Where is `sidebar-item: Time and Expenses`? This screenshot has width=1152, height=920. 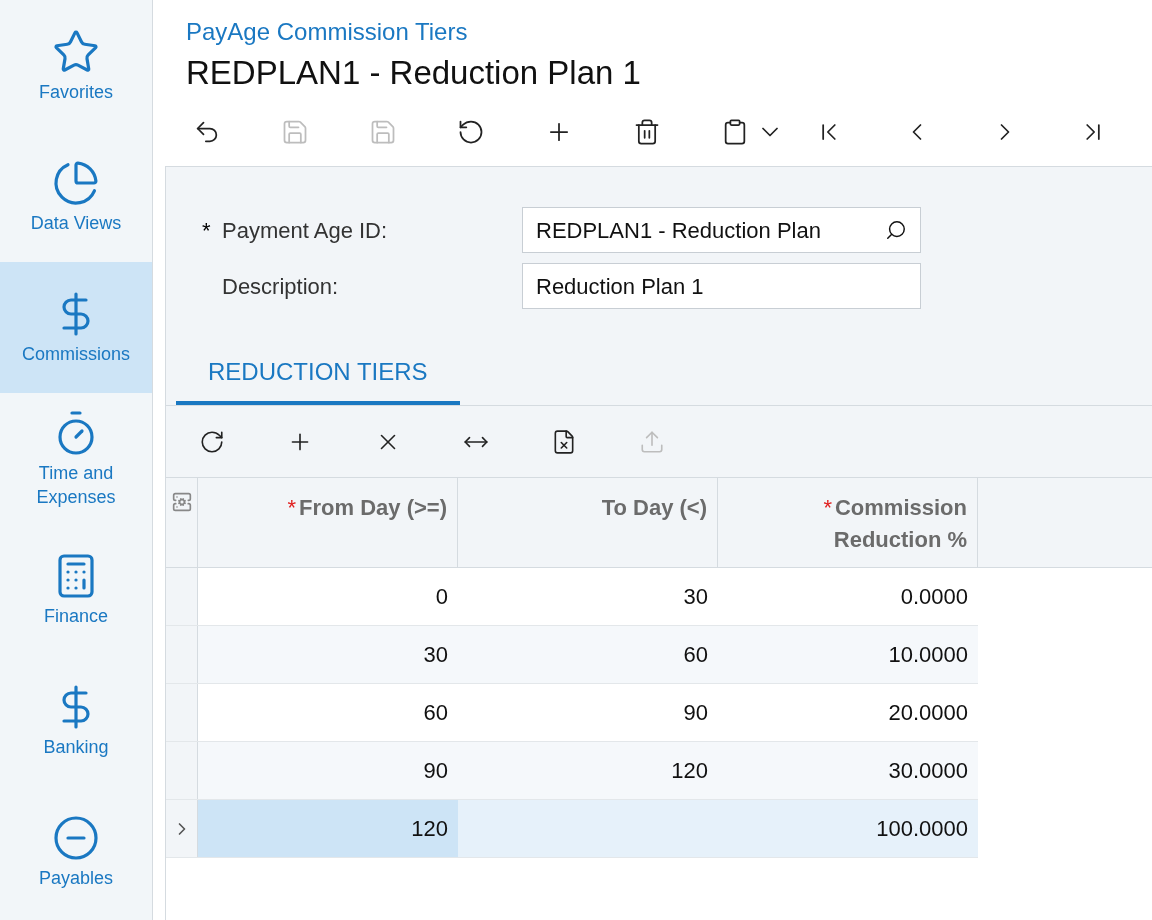
sidebar-item: Time and Expenses is located at coordinates (76, 458).